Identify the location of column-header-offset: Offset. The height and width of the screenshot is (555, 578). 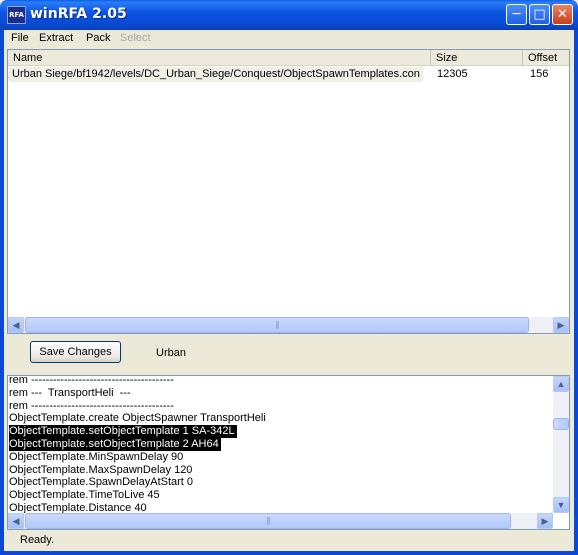
(546, 58).